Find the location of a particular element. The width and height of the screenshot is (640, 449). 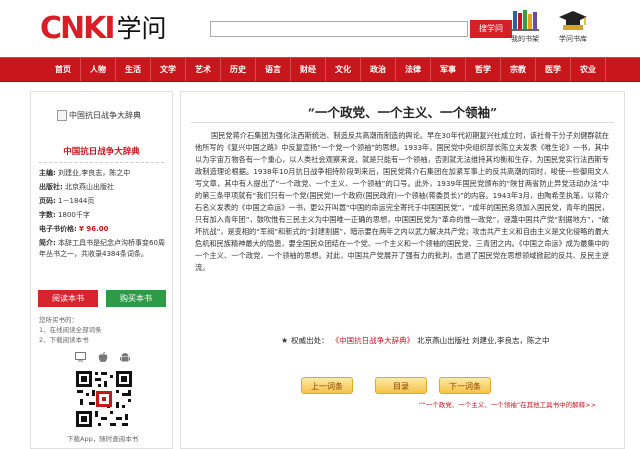

graduation-cap-icon is located at coordinates (573, 20).